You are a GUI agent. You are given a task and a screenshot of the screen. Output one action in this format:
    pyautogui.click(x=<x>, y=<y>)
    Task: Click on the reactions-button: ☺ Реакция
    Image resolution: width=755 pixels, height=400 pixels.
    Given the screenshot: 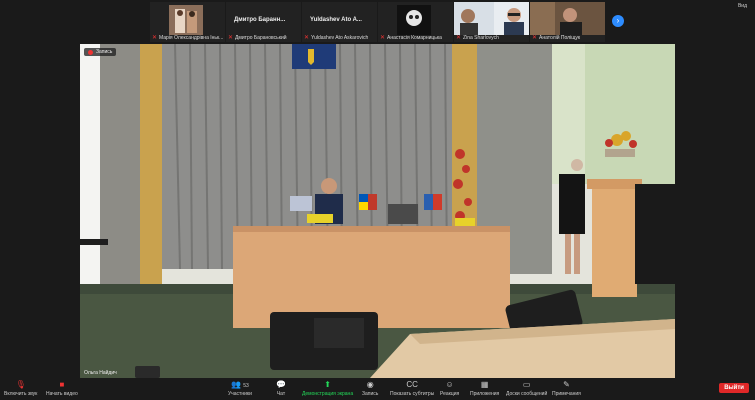 What is the action you would take?
    pyautogui.click(x=449, y=388)
    